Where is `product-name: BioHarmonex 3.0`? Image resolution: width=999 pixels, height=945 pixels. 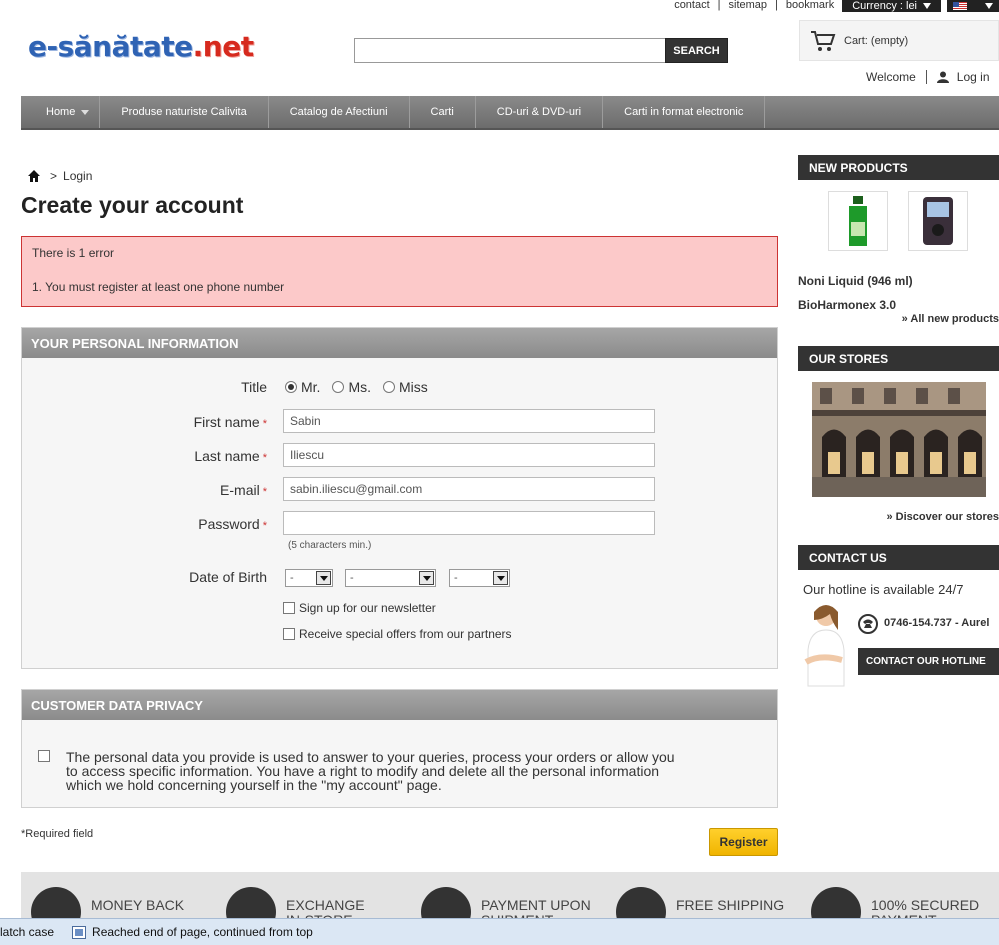 product-name: BioHarmonex 3.0 is located at coordinates (847, 305).